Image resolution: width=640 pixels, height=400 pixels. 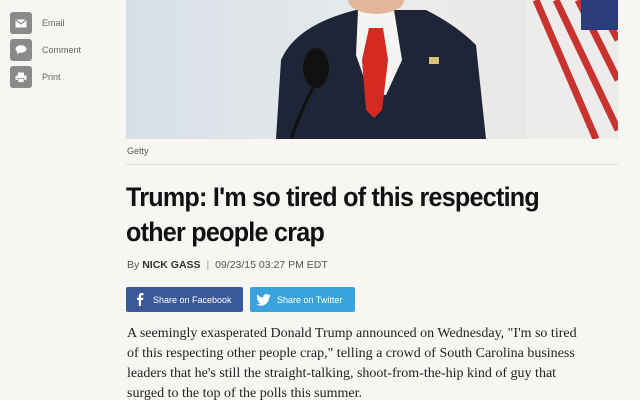 I want to click on email-share-link: Email, so click(x=60, y=23).